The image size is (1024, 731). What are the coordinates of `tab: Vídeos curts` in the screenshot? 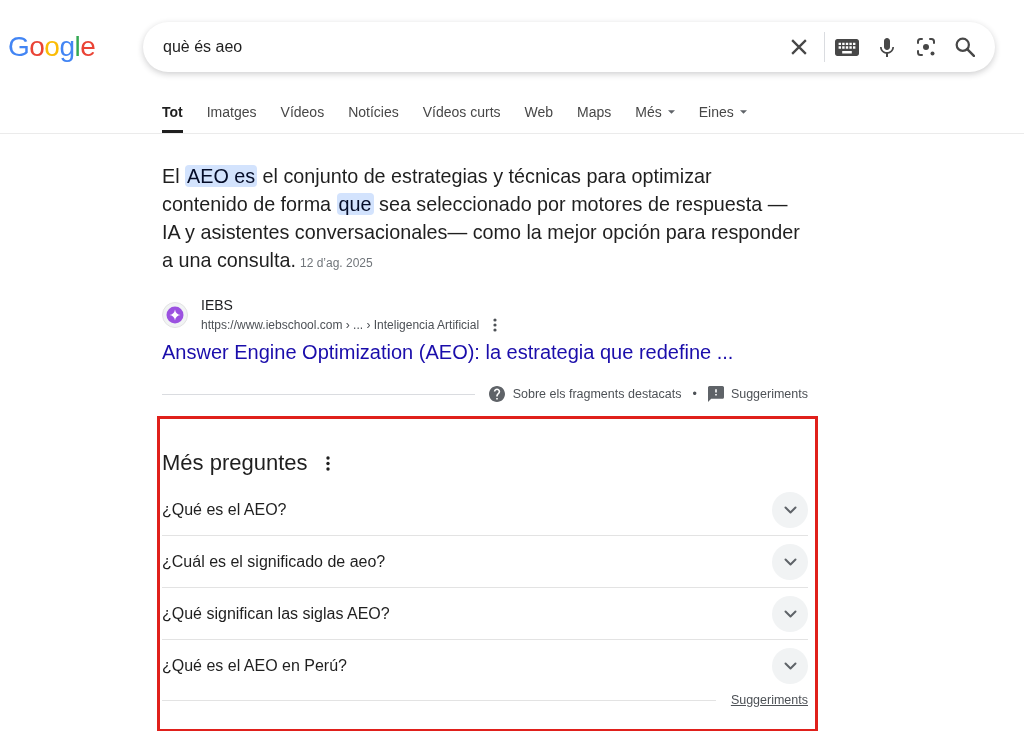 It's located at (461, 111).